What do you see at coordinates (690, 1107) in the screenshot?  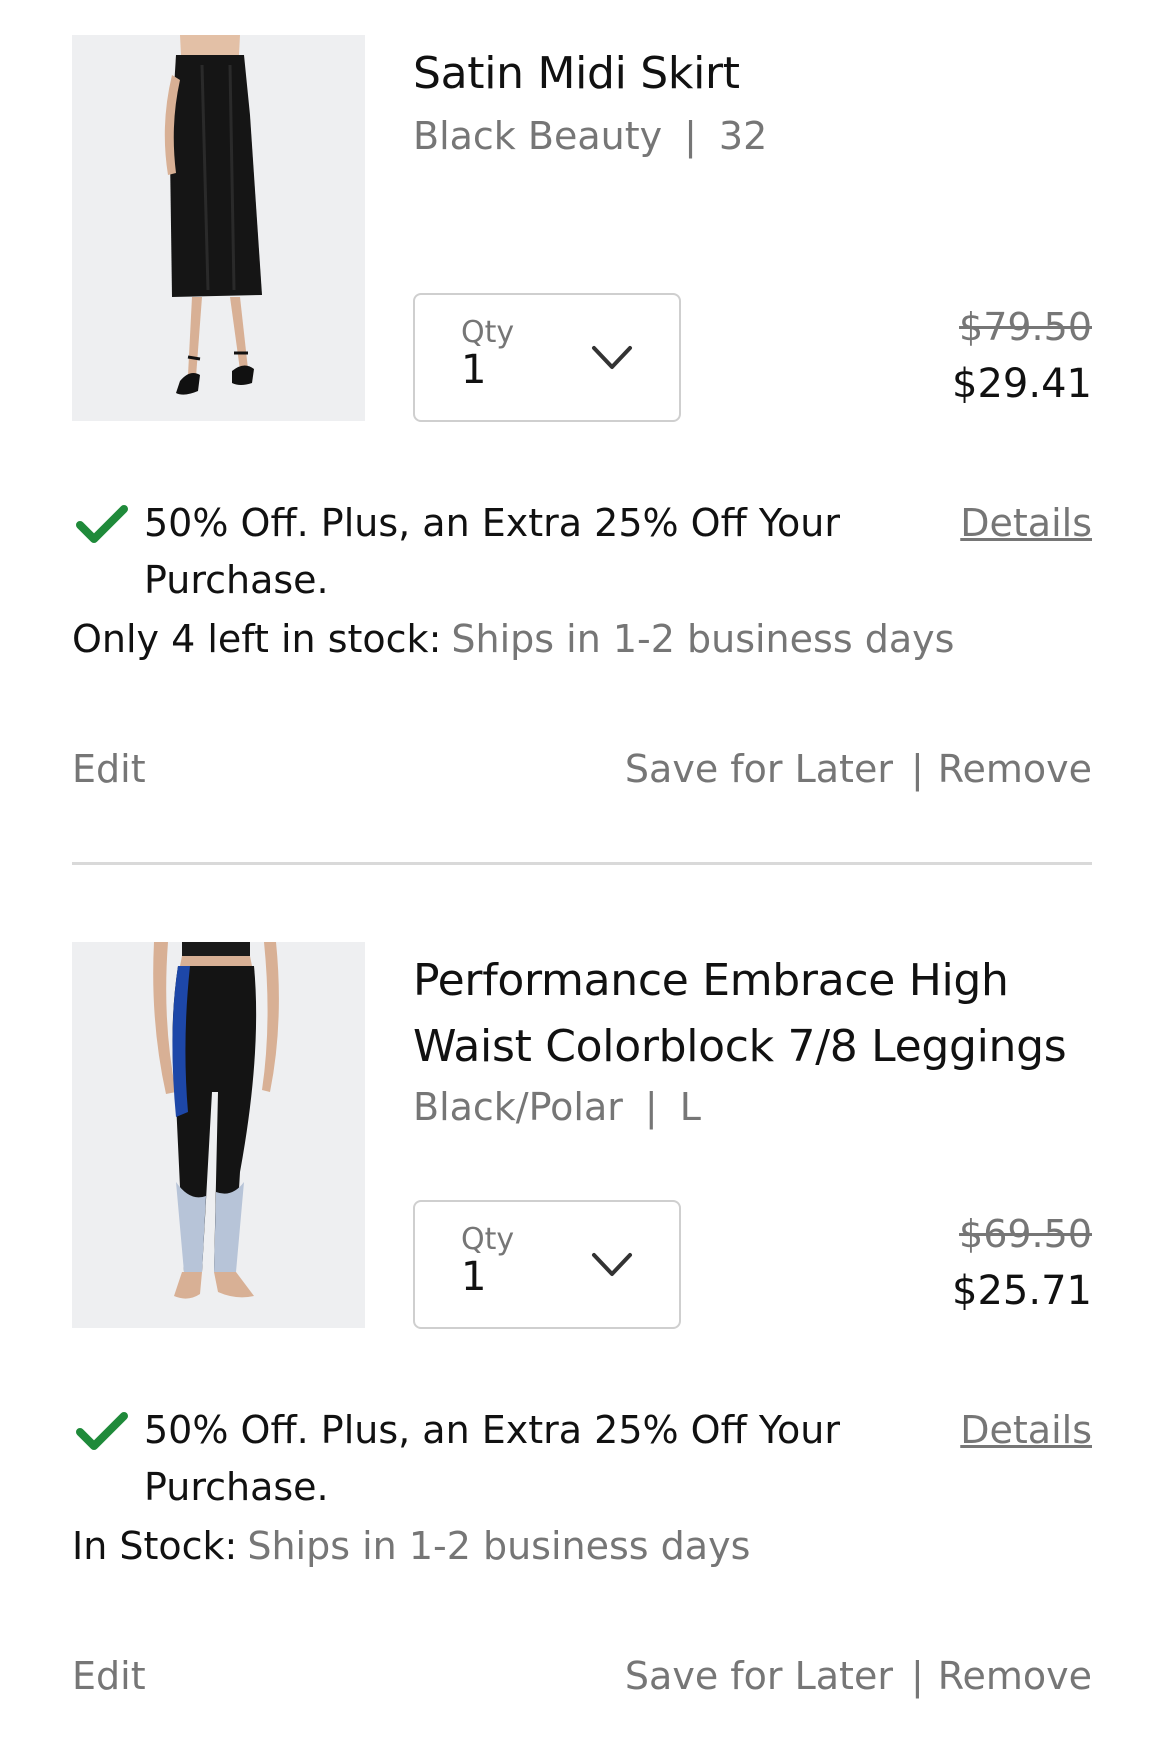 I see `variant-size: L` at bounding box center [690, 1107].